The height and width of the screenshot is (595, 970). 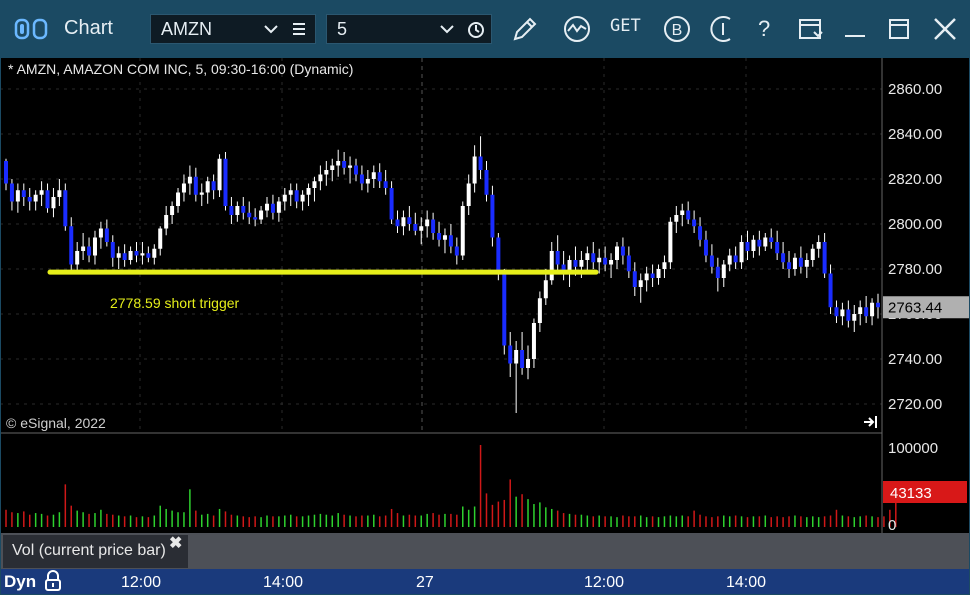 What do you see at coordinates (233, 29) in the screenshot?
I see `symbol-select: AMZN` at bounding box center [233, 29].